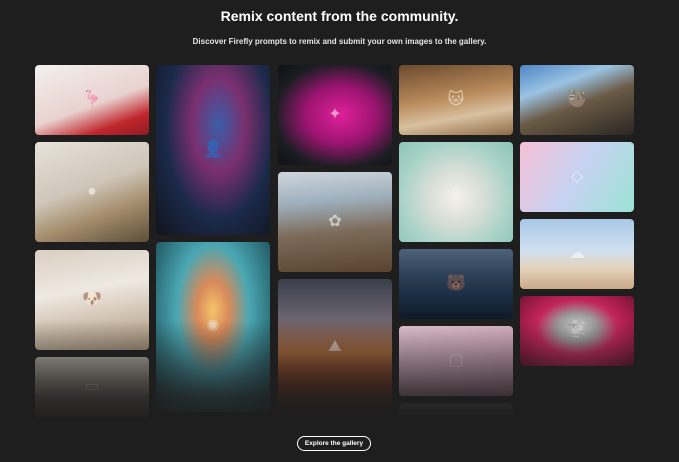 The height and width of the screenshot is (462, 679). I want to click on chair-image-icon: ◇, so click(577, 176).